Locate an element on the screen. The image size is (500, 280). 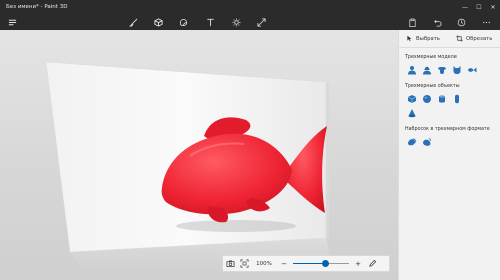
menu-icon is located at coordinates (12, 22).